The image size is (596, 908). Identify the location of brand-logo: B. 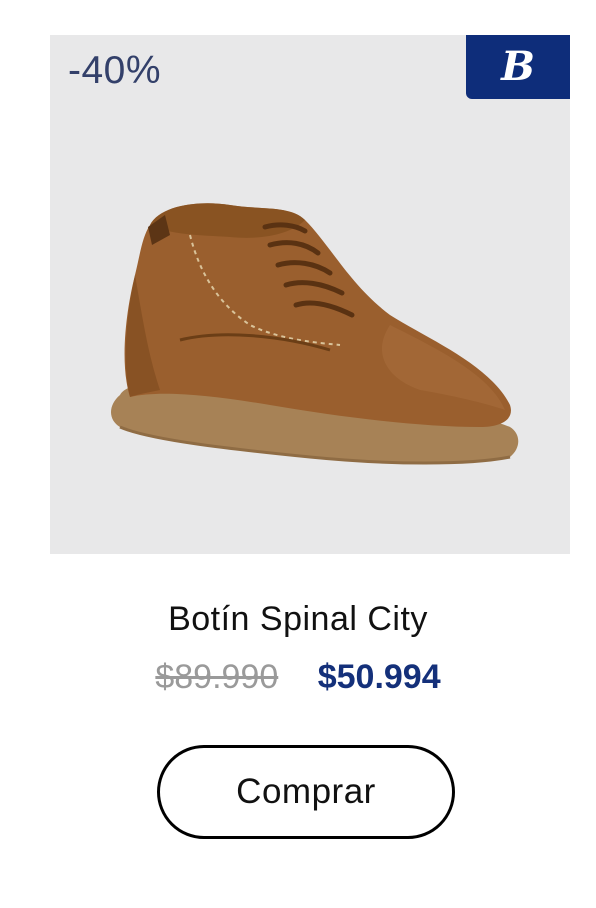
(518, 67).